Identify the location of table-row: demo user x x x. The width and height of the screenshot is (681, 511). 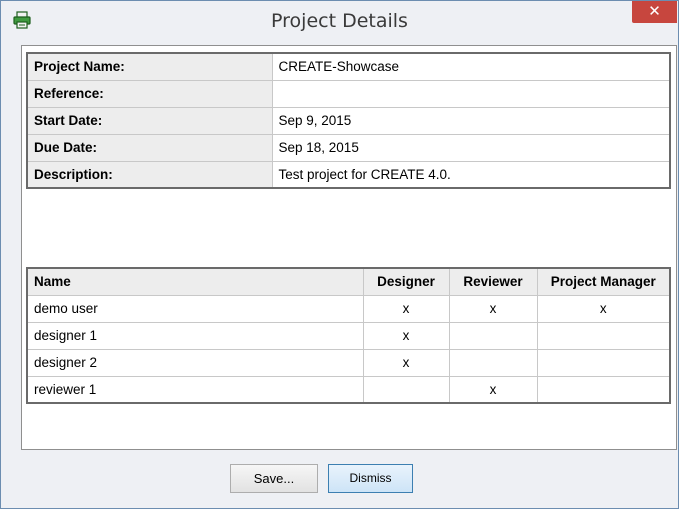
(348, 308).